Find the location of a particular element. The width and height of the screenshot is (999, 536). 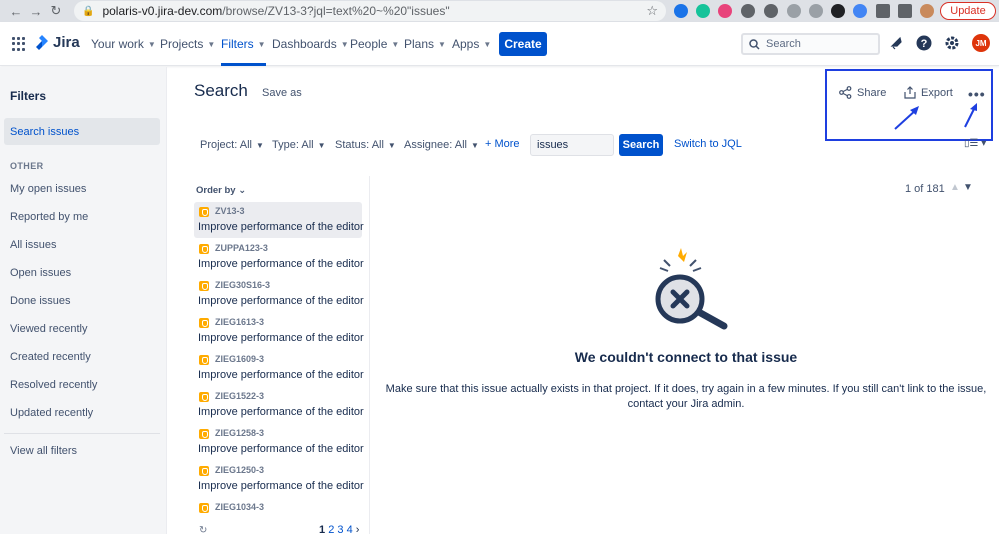

settings-gear-icon is located at coordinates (952, 43).